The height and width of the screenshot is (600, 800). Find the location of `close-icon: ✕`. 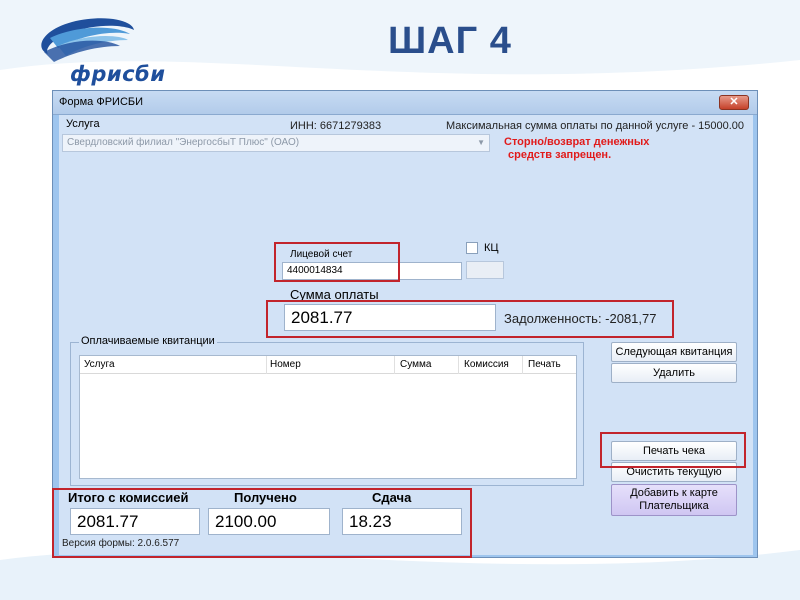

close-icon: ✕ is located at coordinates (734, 102).